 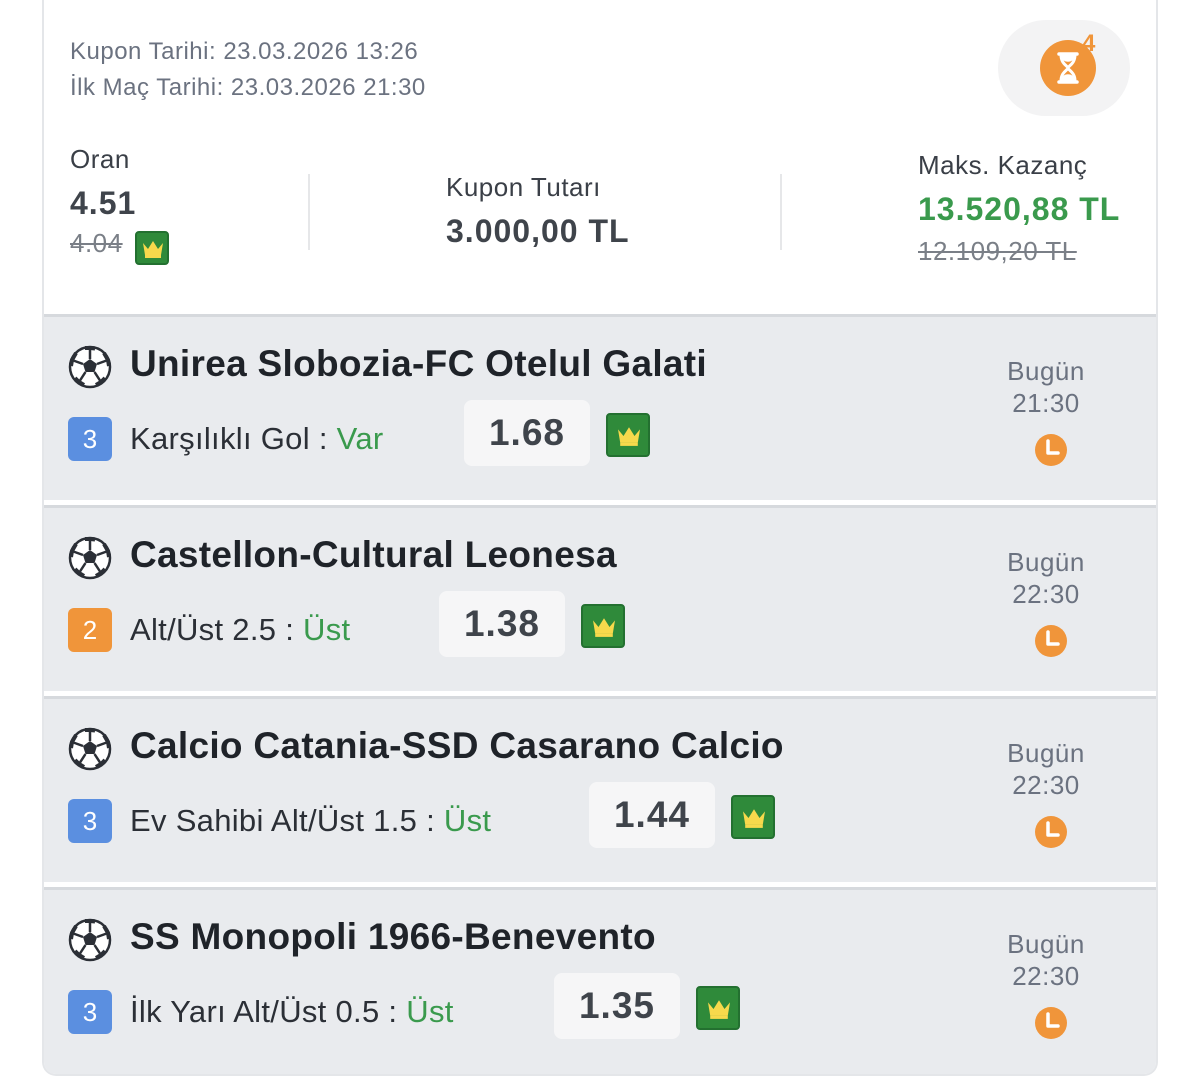 I want to click on odd-value: 1.44, so click(x=652, y=815).